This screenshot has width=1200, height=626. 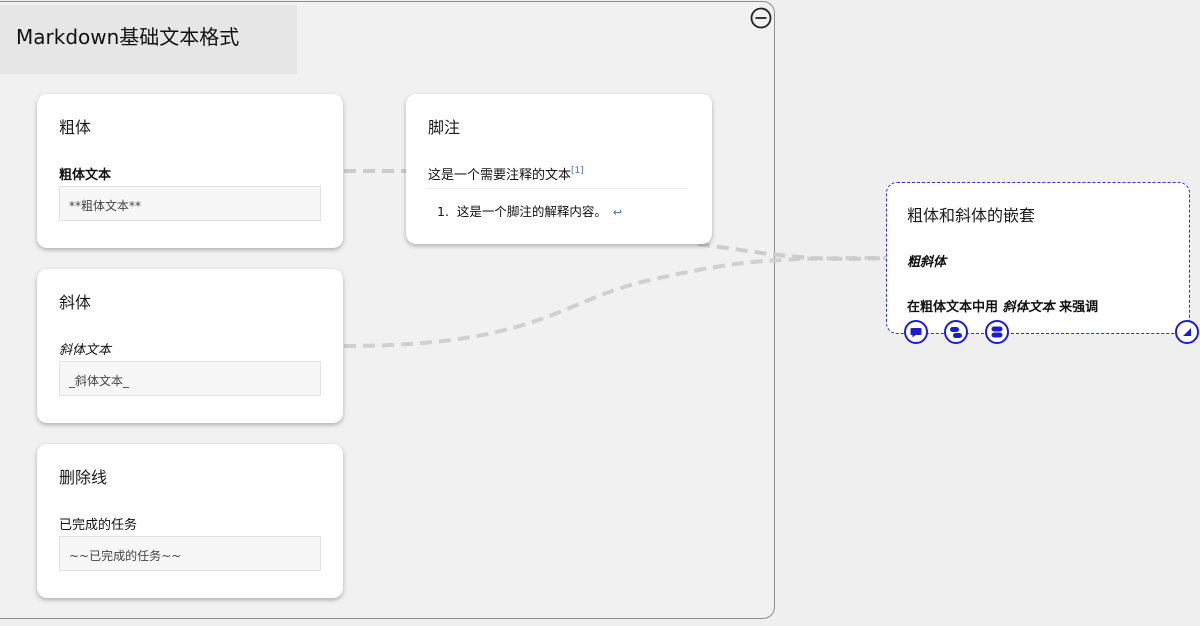 I want to click on card-title: 粗体, so click(x=75, y=127).